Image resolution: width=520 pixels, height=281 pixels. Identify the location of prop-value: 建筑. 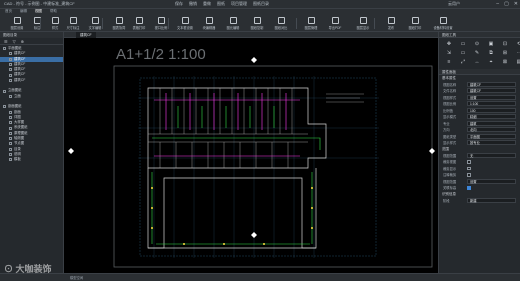
(491, 123).